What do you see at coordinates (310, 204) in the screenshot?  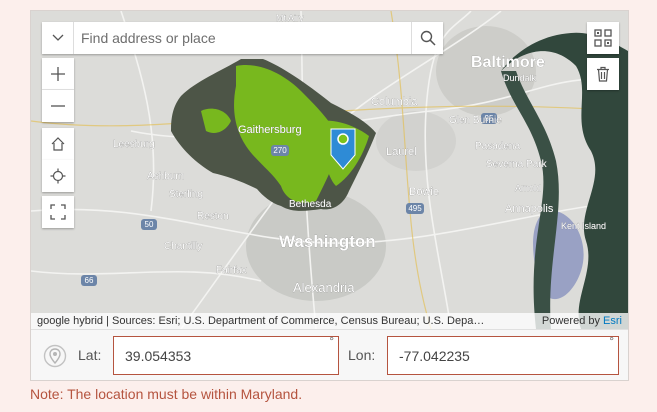 I see `label-bethesda: Bethesda` at bounding box center [310, 204].